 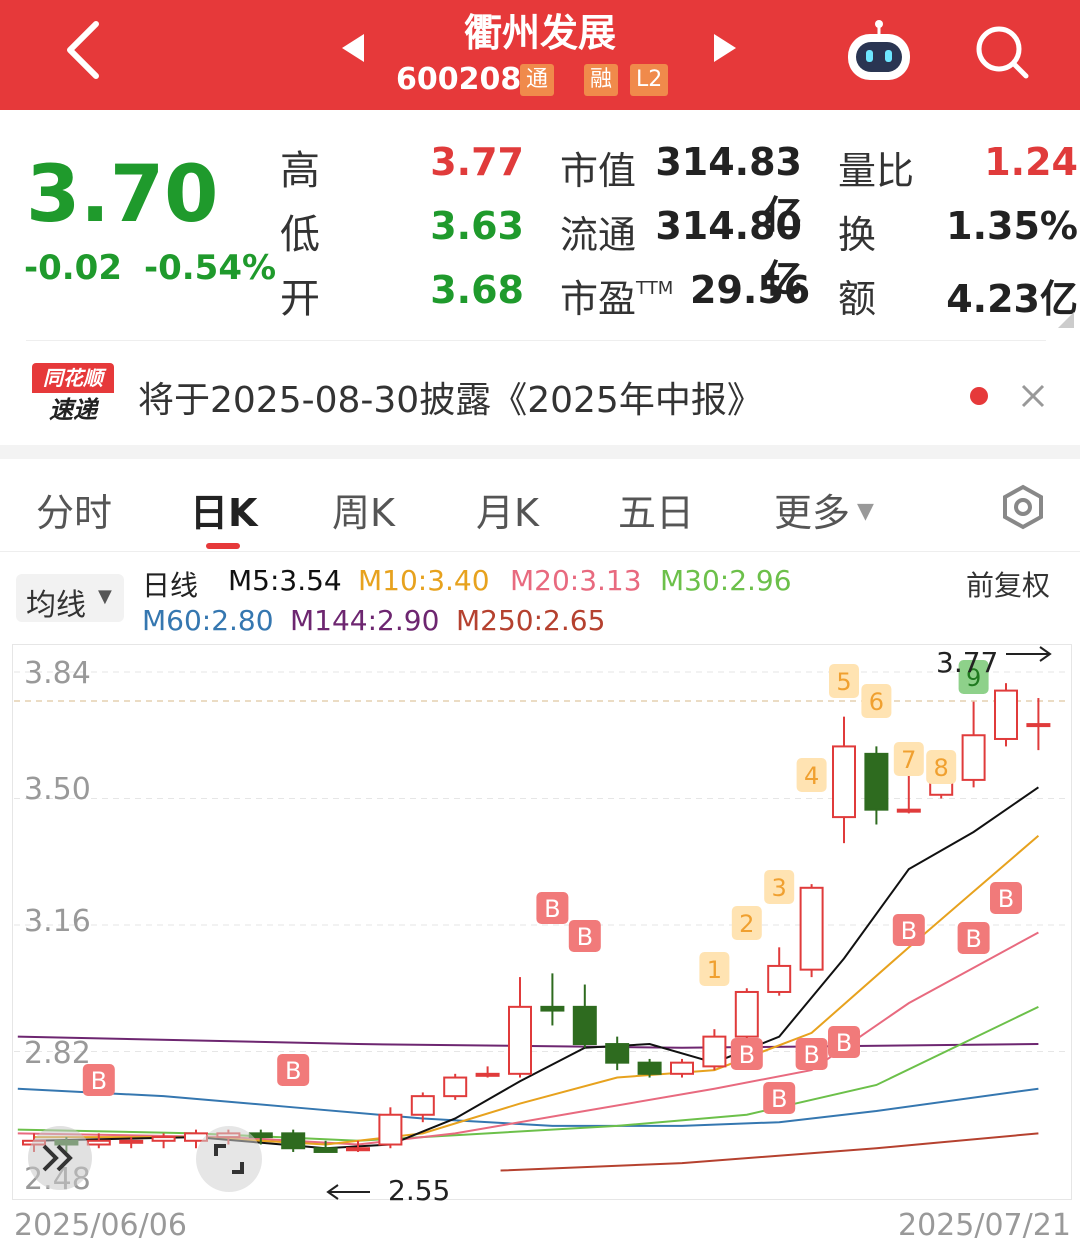 I want to click on step-marker-label: 6, so click(x=876, y=702).